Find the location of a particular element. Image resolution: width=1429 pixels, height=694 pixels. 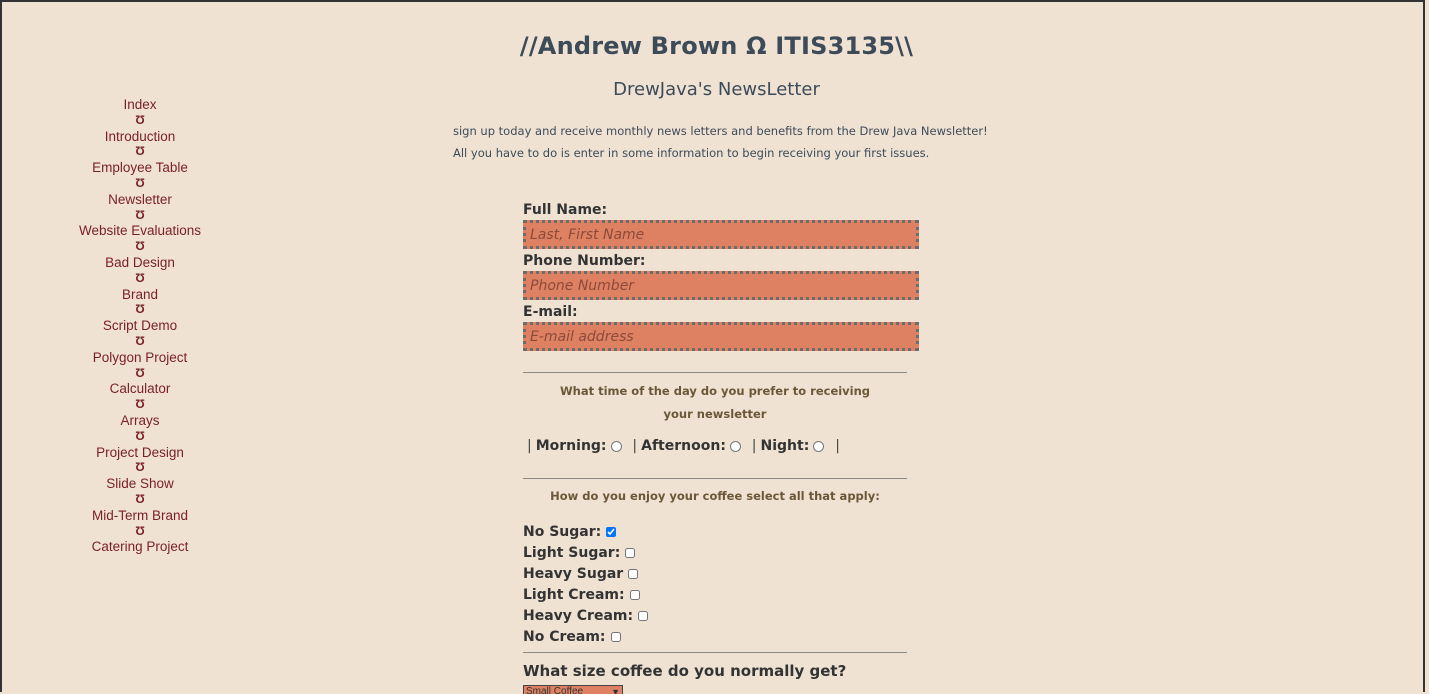

coffee-option: Light Sugar: is located at coordinates (585, 553).